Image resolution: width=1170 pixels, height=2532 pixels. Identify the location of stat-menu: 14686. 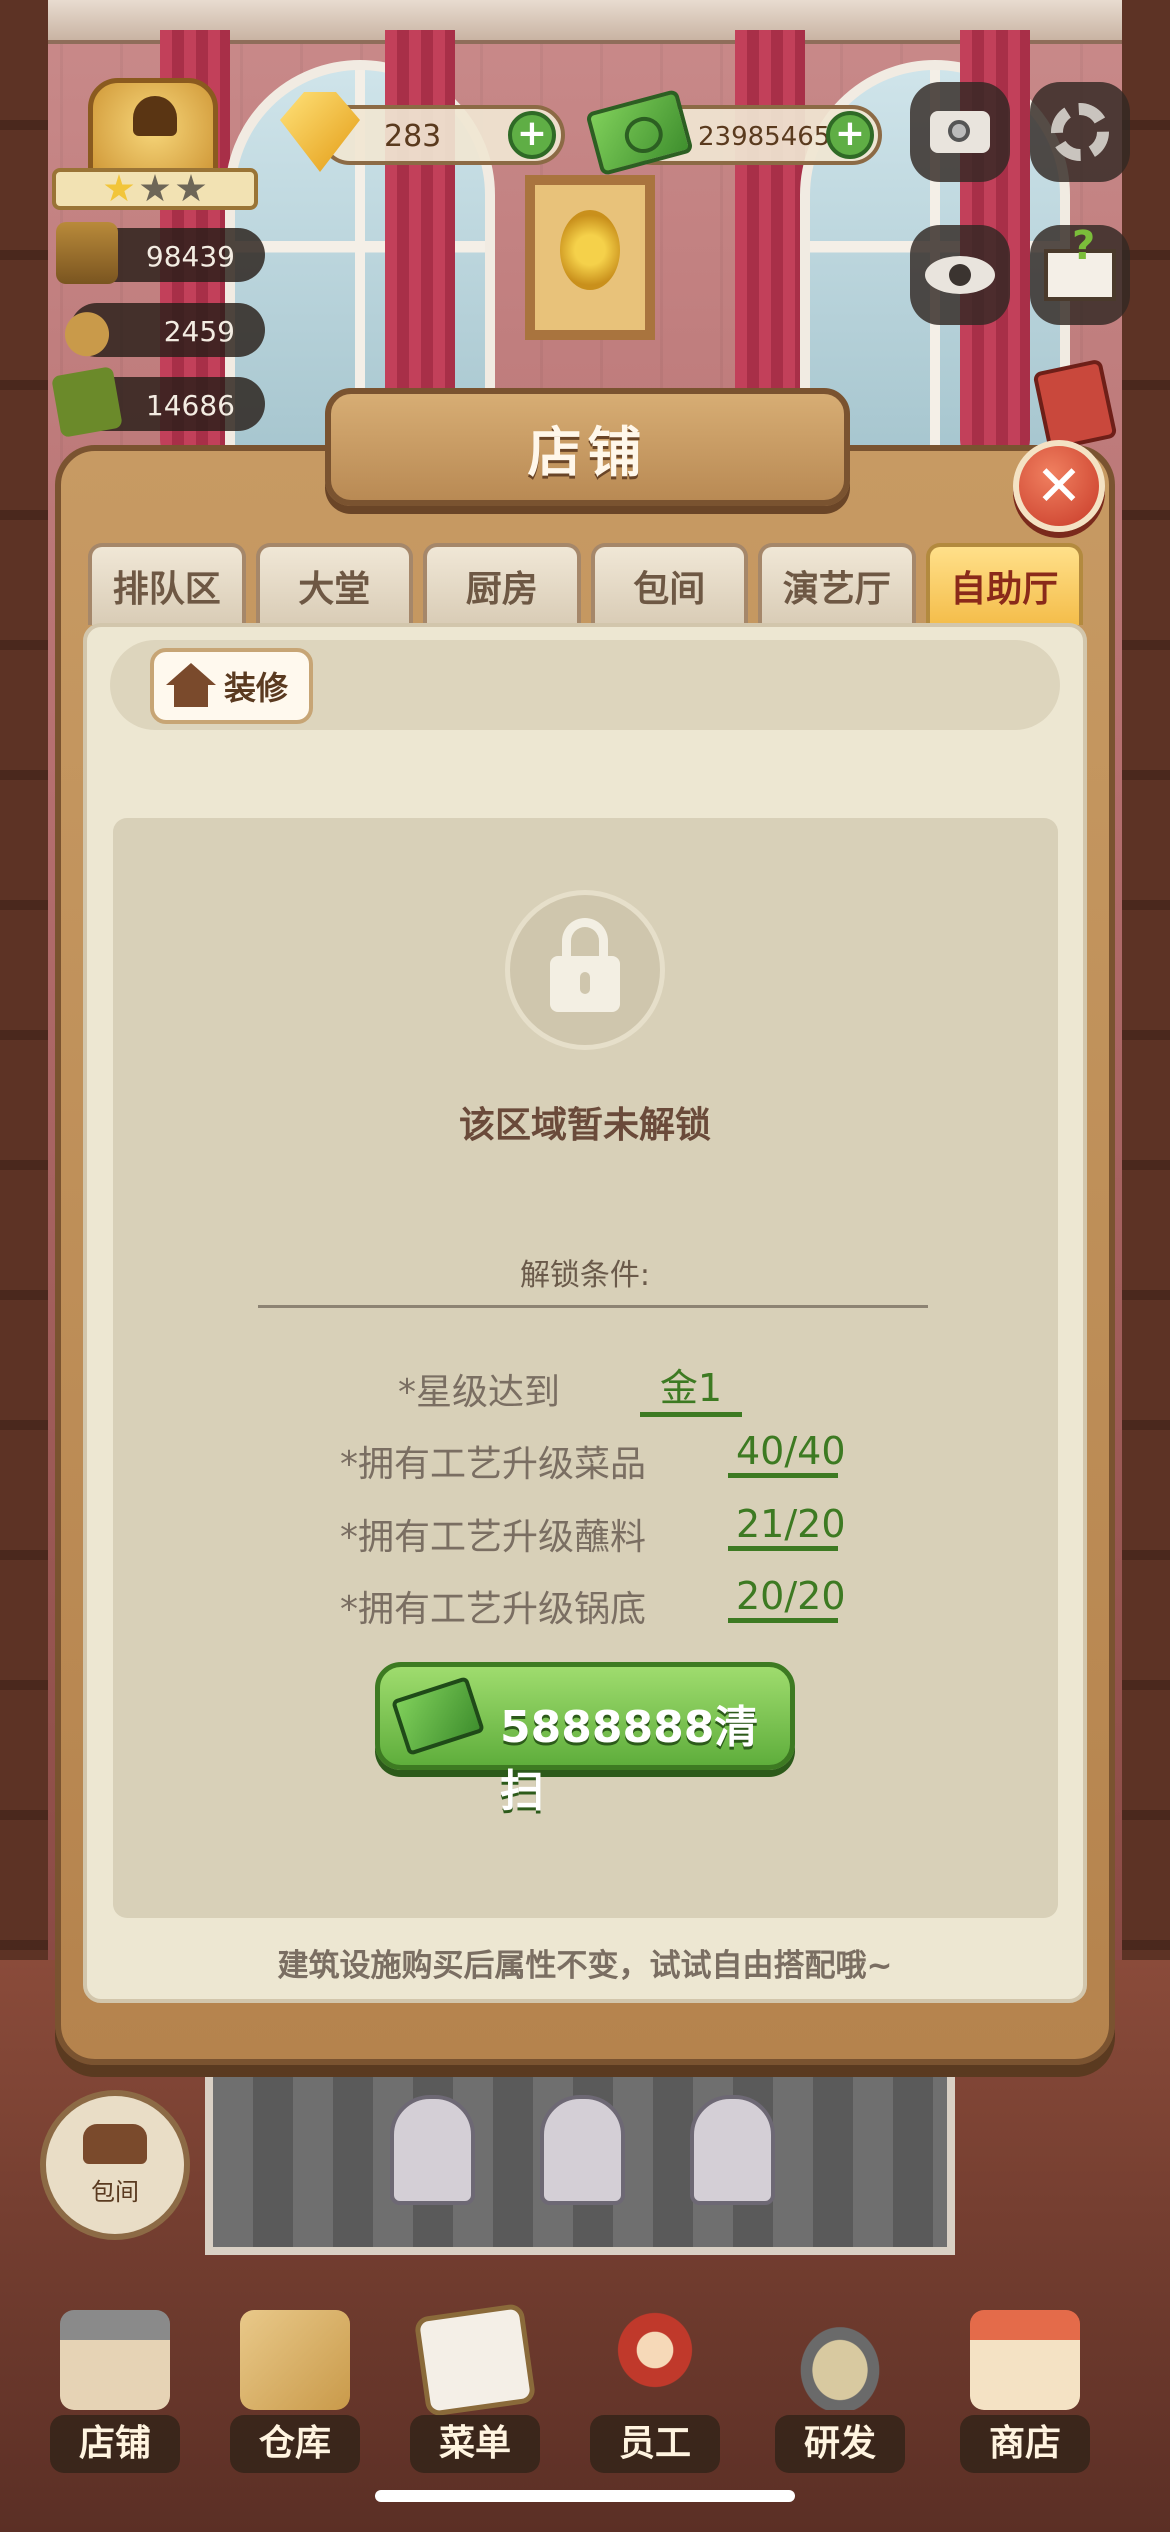
(158, 402).